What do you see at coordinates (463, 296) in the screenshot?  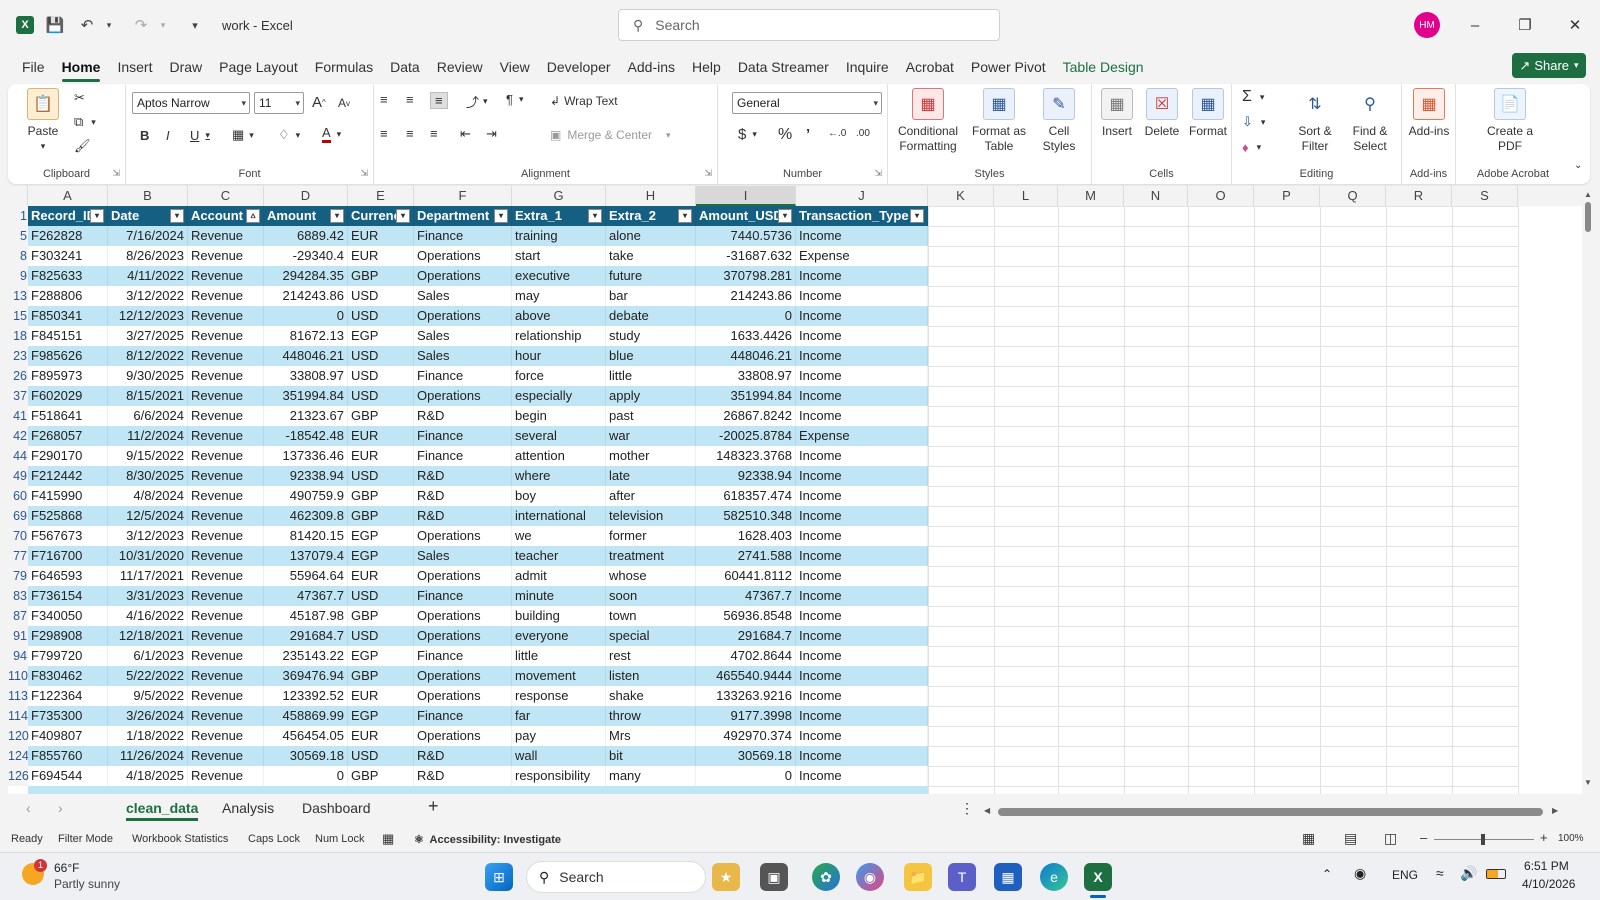 I see `table-cell: Sales` at bounding box center [463, 296].